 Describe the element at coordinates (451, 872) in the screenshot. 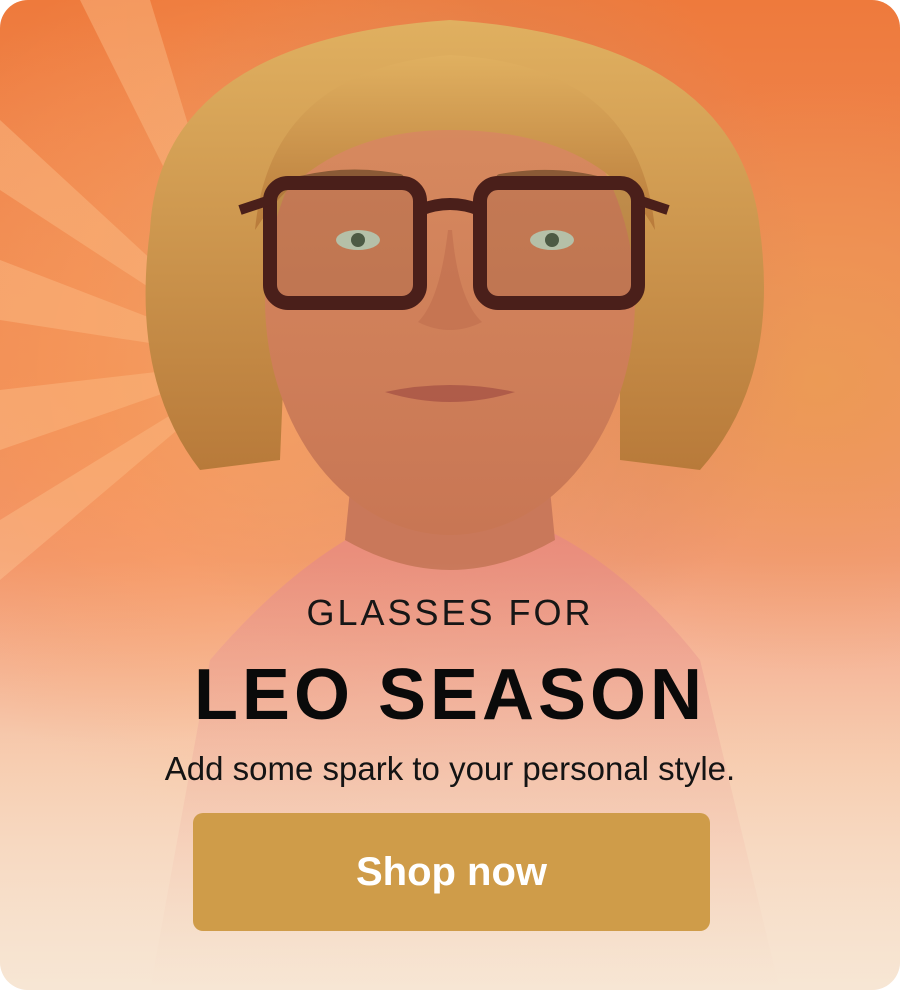

I see `shop-now-button: Shop now` at that location.